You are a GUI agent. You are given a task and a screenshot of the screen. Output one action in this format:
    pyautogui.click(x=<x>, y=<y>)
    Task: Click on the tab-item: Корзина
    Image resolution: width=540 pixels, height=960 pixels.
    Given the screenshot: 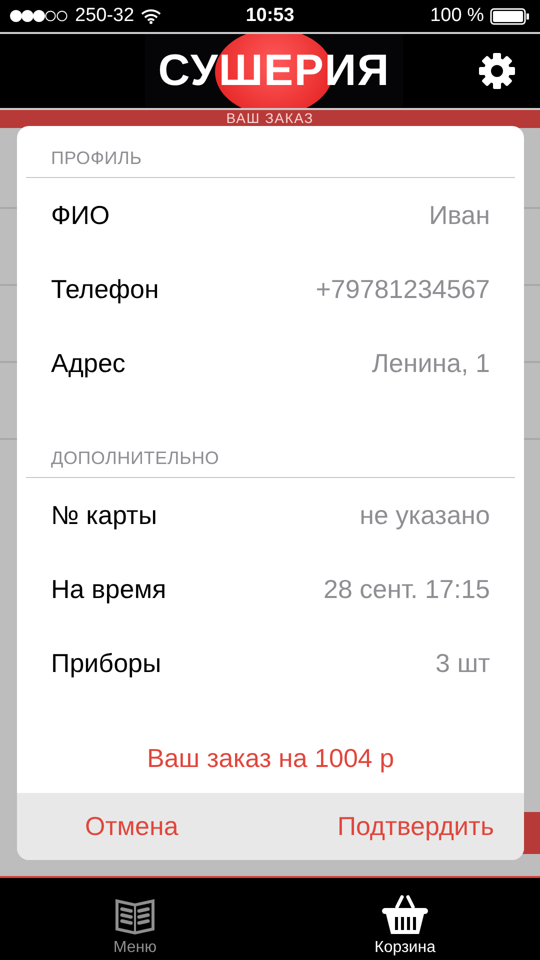 What is the action you would take?
    pyautogui.click(x=405, y=919)
    